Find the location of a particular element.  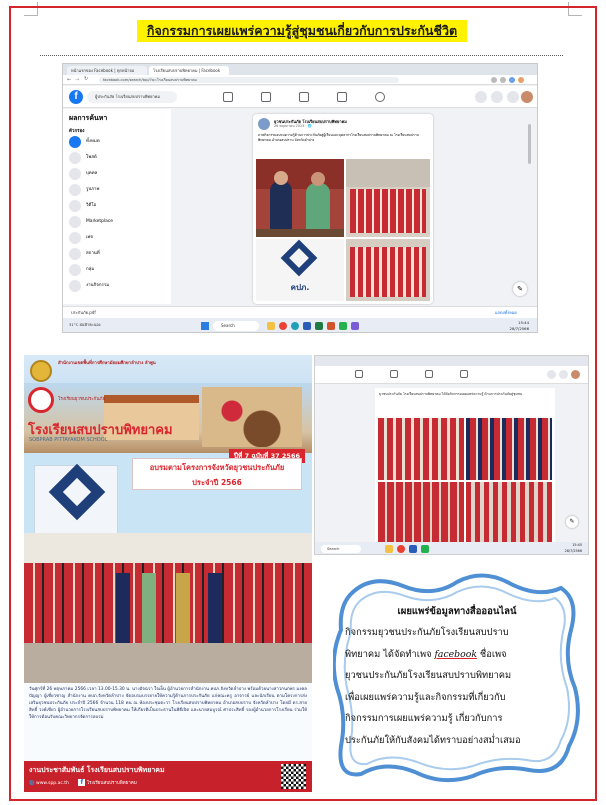

sidebar-heading: ผลการค้นหา is located at coordinates (88, 118).